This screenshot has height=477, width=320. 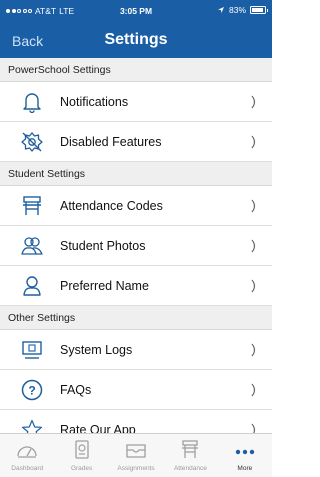 What do you see at coordinates (237, 10) in the screenshot?
I see `battery-percent: 83%` at bounding box center [237, 10].